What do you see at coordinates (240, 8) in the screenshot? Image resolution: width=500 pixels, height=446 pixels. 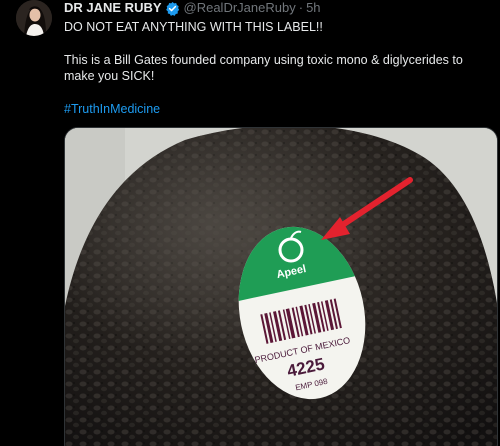 I see `user-handle: @RealDrJaneRuby` at bounding box center [240, 8].